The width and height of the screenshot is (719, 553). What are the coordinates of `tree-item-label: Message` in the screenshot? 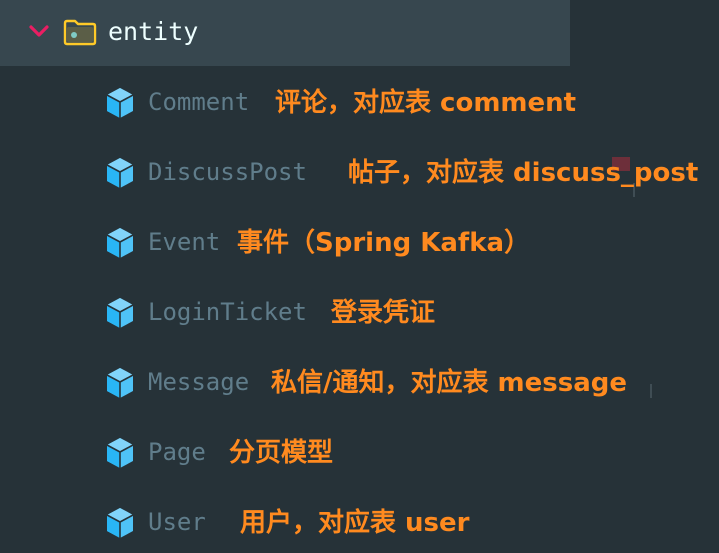 It's located at (199, 382).